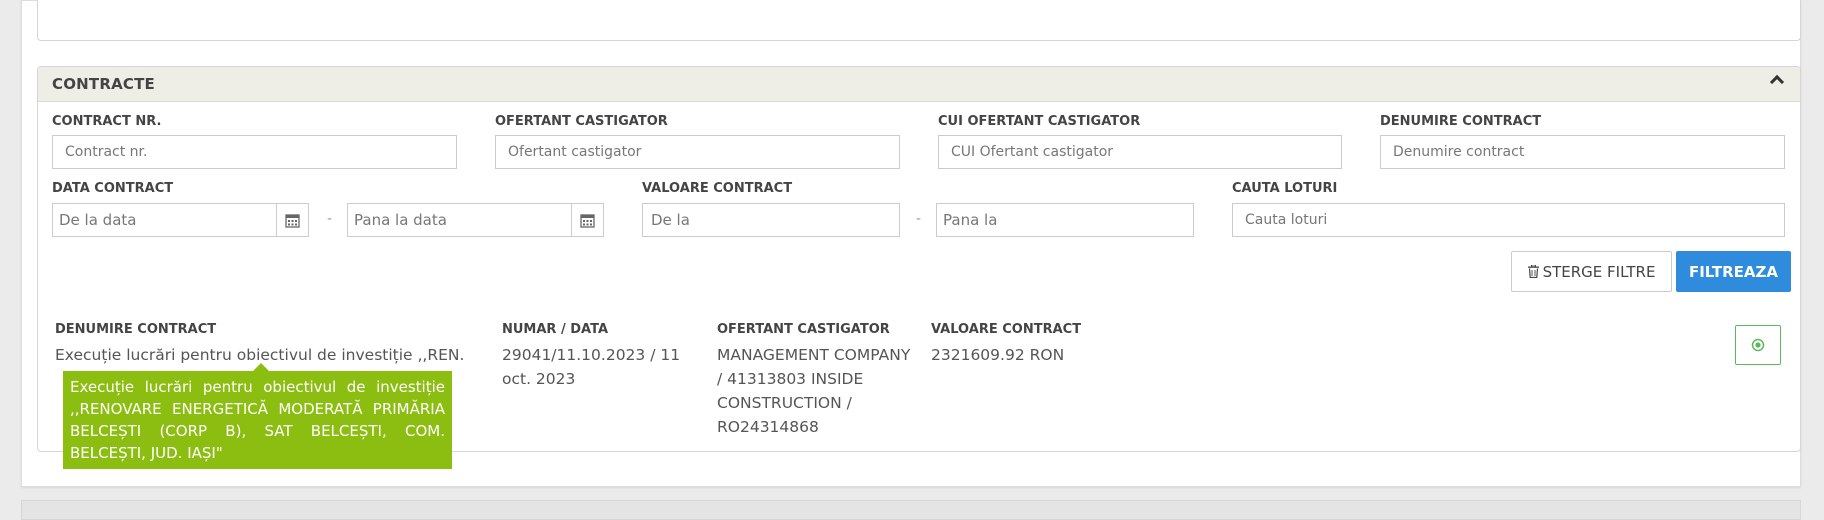 The height and width of the screenshot is (520, 1824). What do you see at coordinates (107, 121) in the screenshot?
I see `contract-nr-label: CONTRACT NR.` at bounding box center [107, 121].